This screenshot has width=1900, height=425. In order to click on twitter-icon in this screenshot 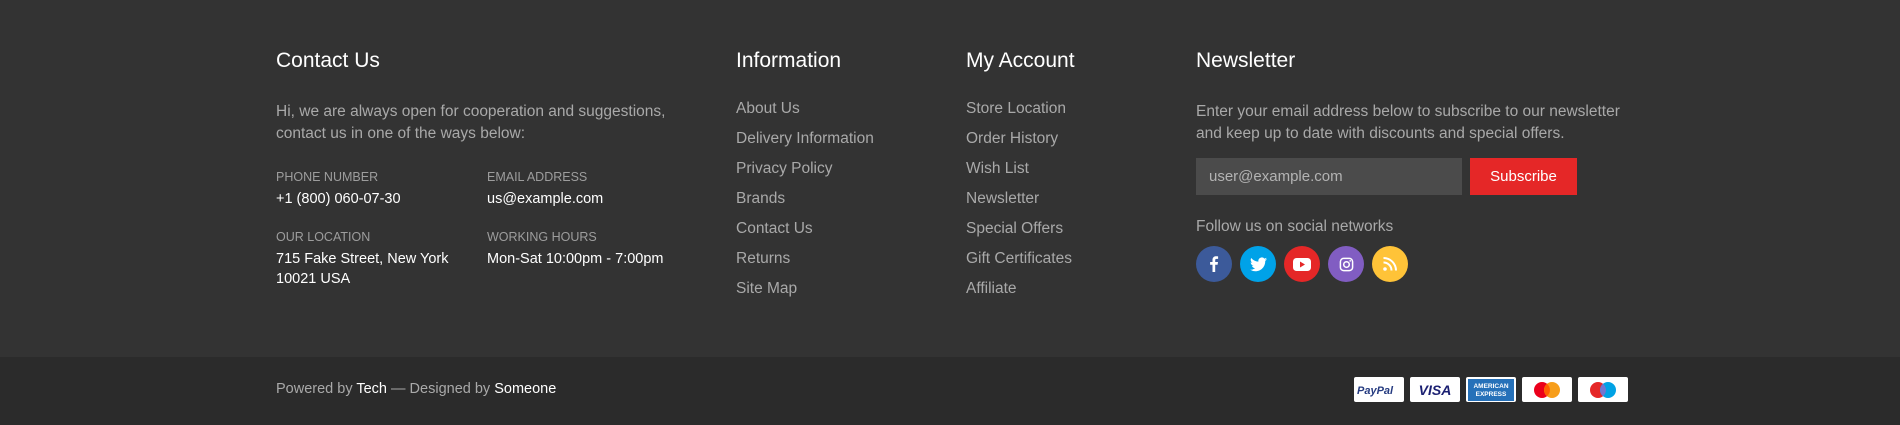, I will do `click(1258, 264)`.